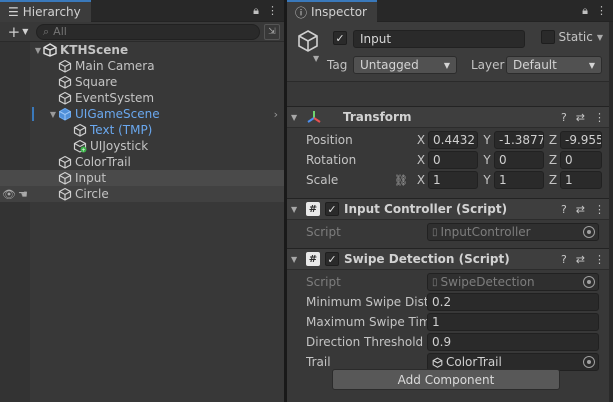  I want to click on list-item: + UIJoystick, so click(142, 146).